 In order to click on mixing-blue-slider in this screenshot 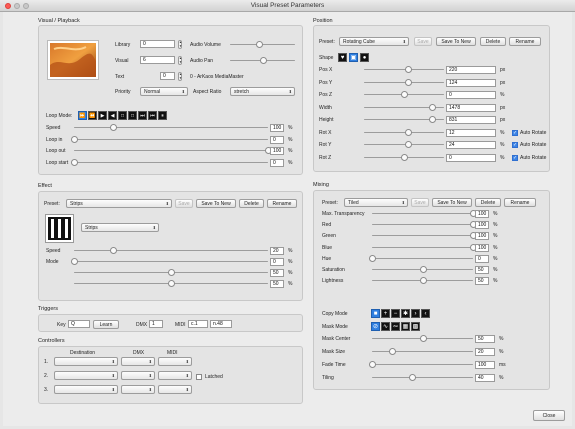, I will do `click(424, 247)`.